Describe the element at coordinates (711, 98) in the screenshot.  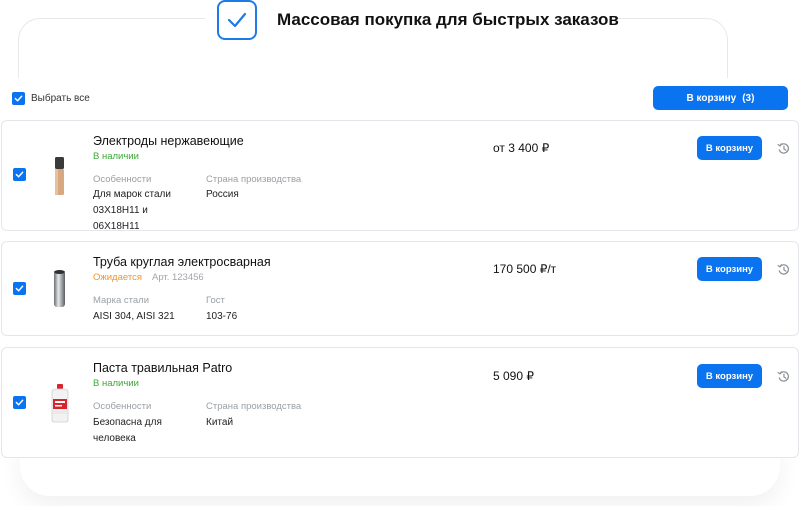
I see `cart-all-label: В корзину` at that location.